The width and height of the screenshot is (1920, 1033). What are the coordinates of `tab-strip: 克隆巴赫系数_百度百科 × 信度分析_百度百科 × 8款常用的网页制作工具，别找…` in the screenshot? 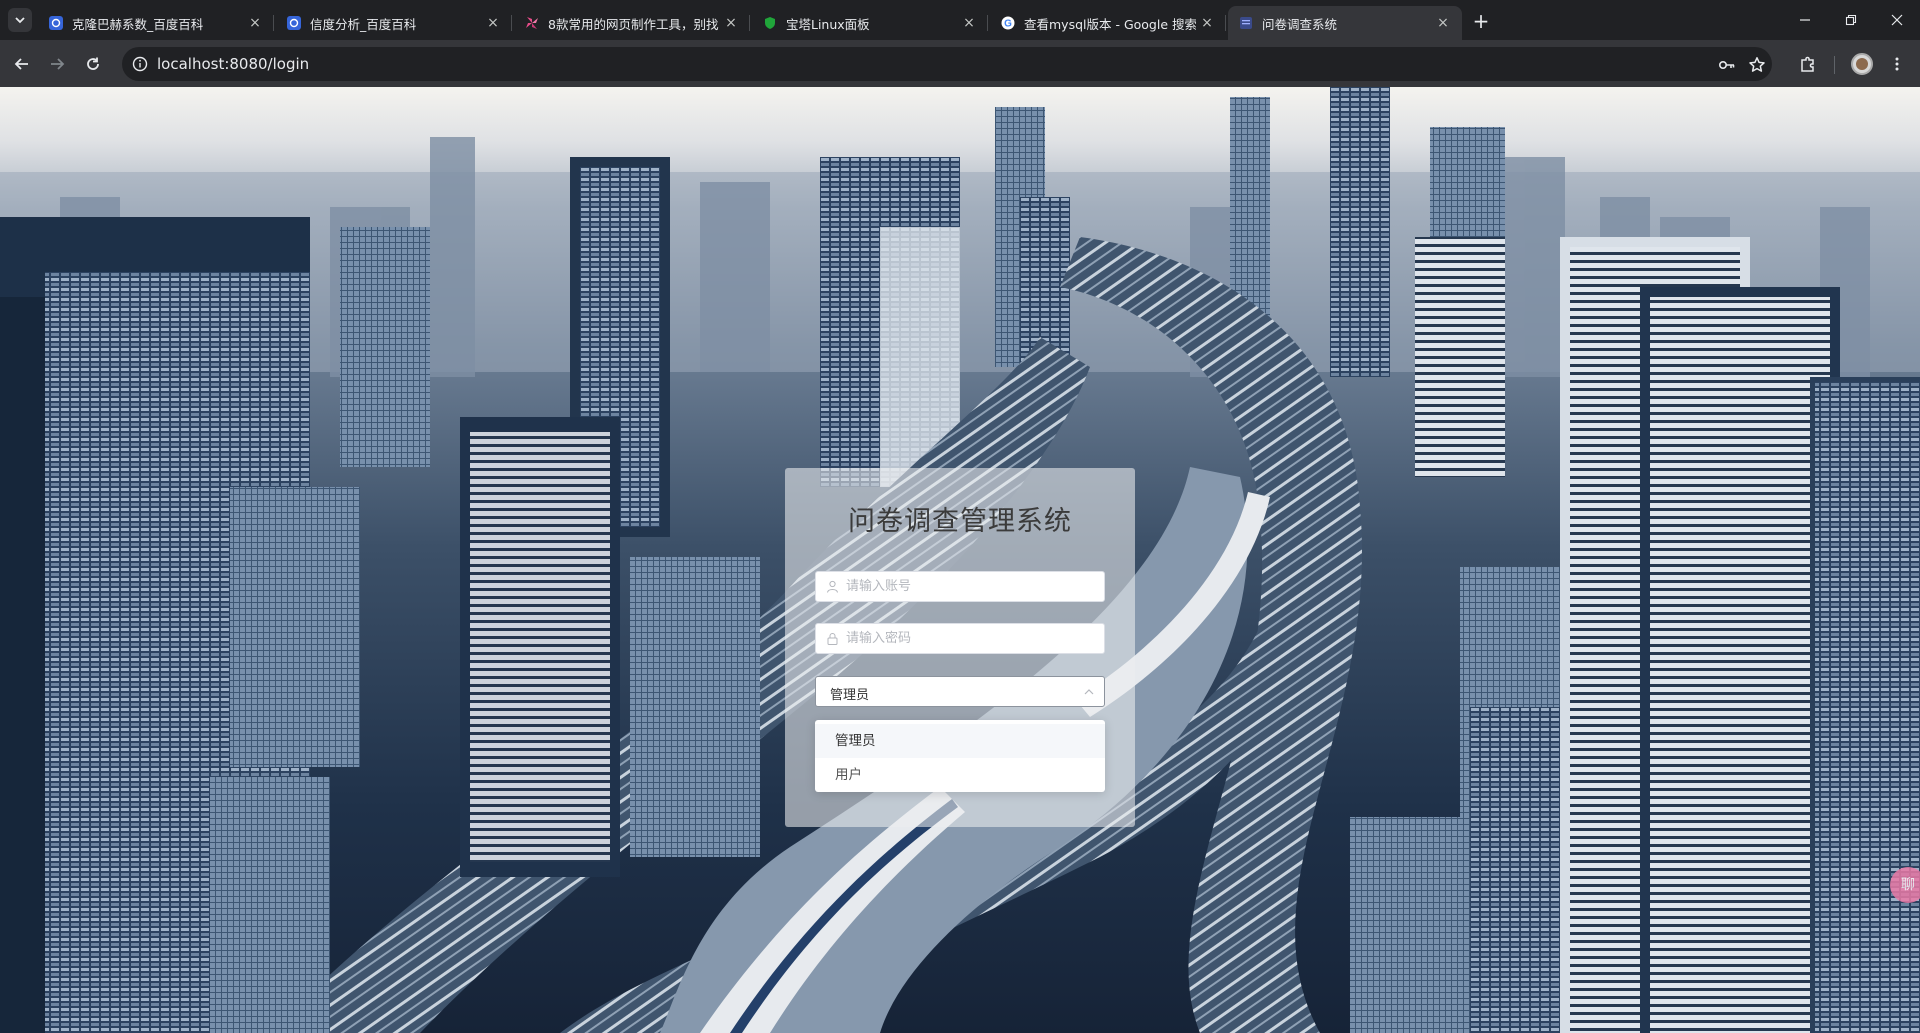 It's located at (960, 20).